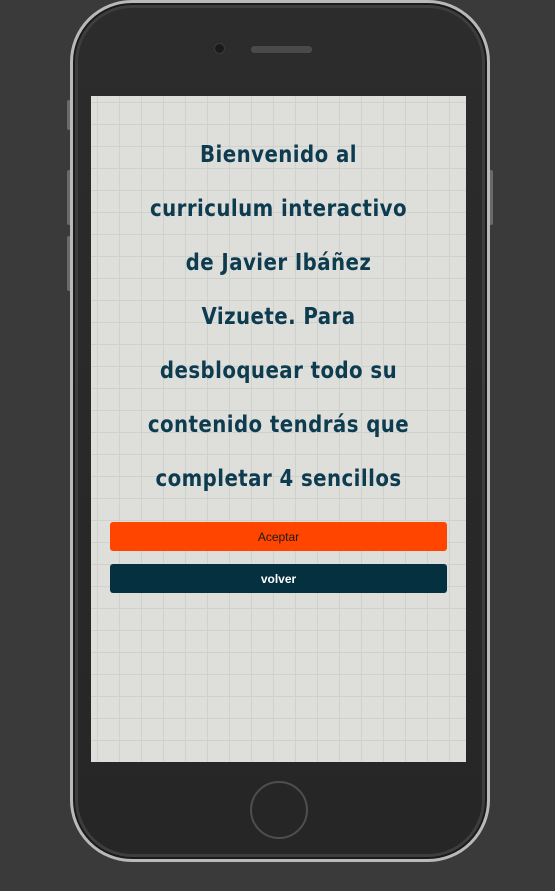 The image size is (555, 891). I want to click on front-camera-icon, so click(219, 48).